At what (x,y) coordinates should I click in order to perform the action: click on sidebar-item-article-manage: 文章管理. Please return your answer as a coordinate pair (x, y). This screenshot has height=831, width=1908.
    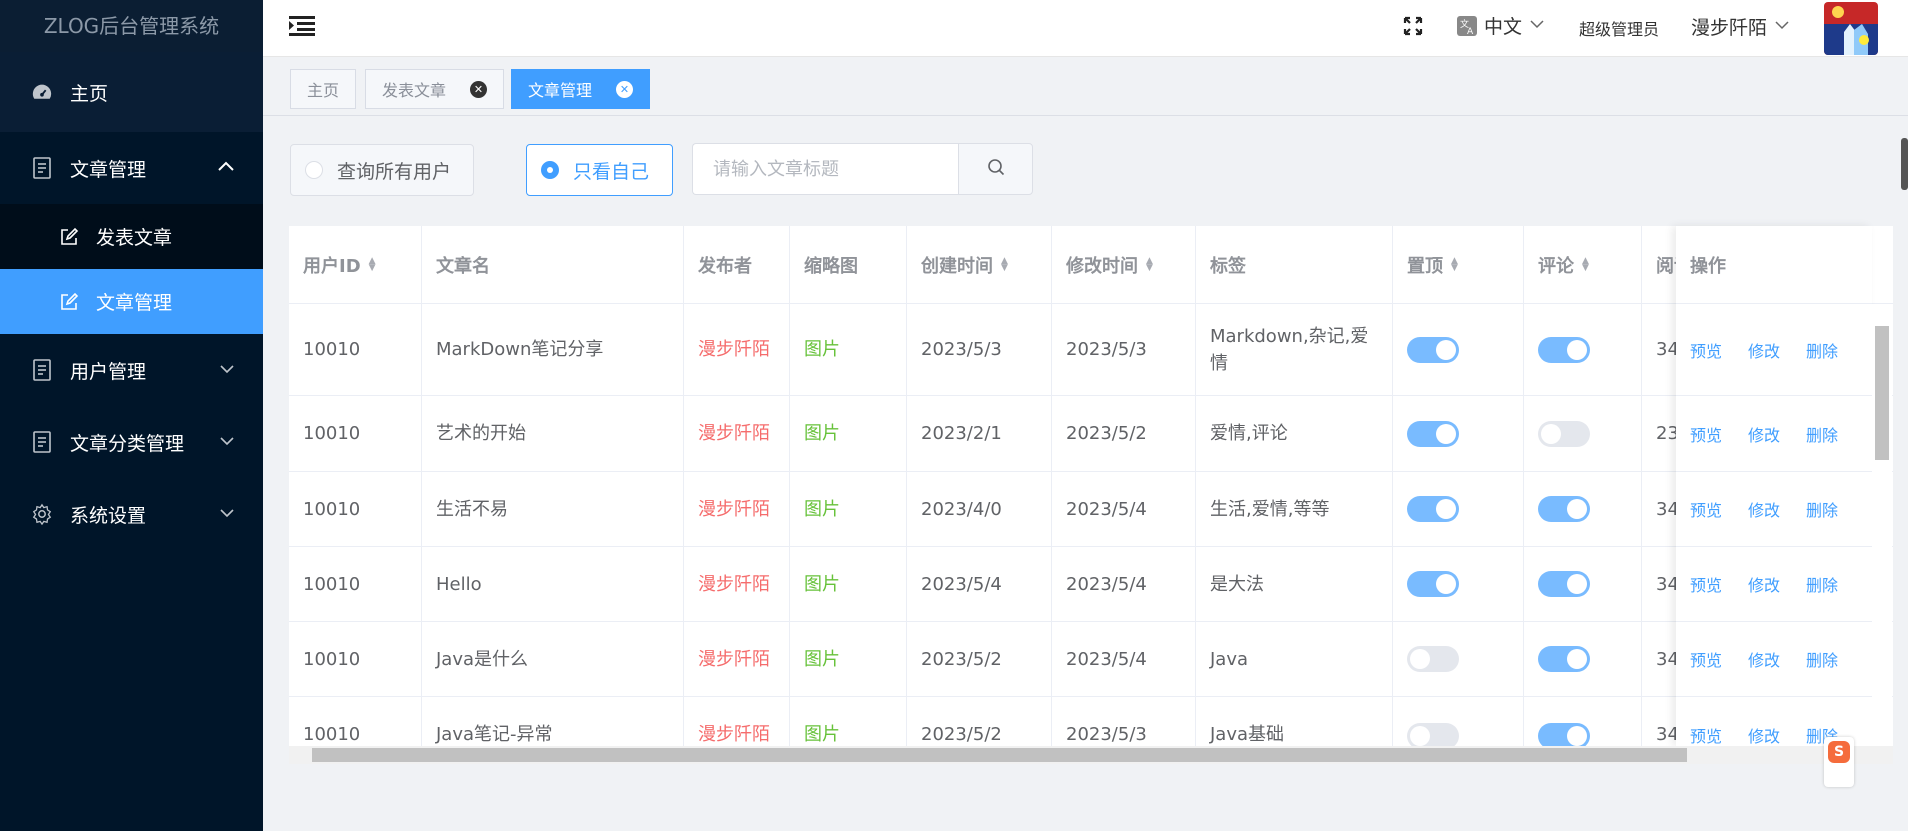
    Looking at the image, I should click on (131, 301).